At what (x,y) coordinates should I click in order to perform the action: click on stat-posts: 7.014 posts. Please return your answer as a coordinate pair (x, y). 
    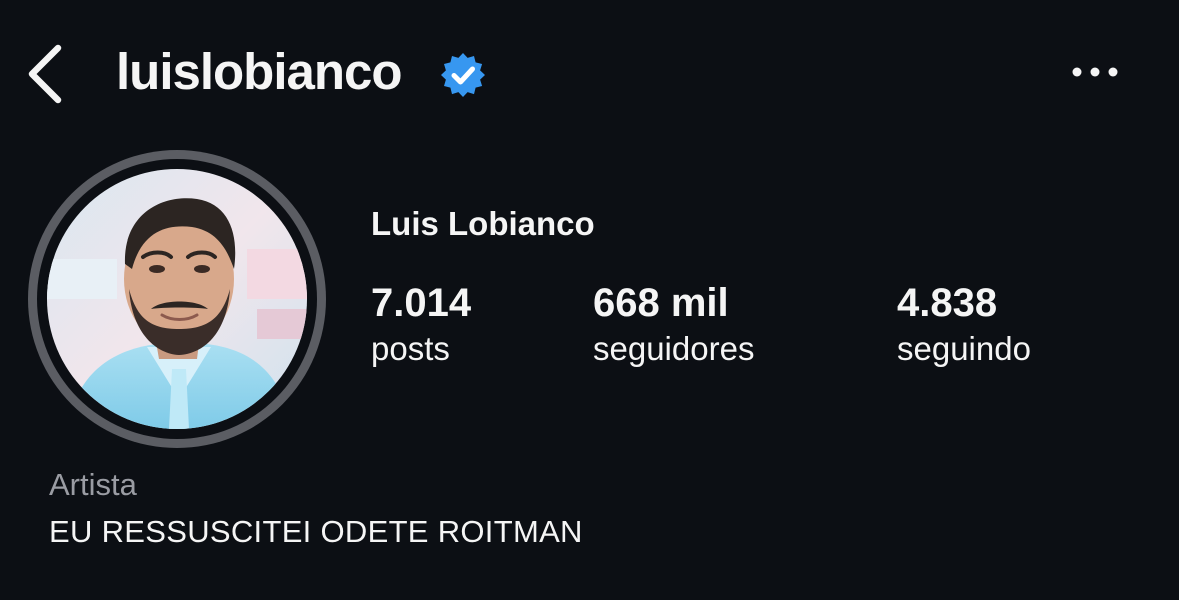
    Looking at the image, I should click on (421, 326).